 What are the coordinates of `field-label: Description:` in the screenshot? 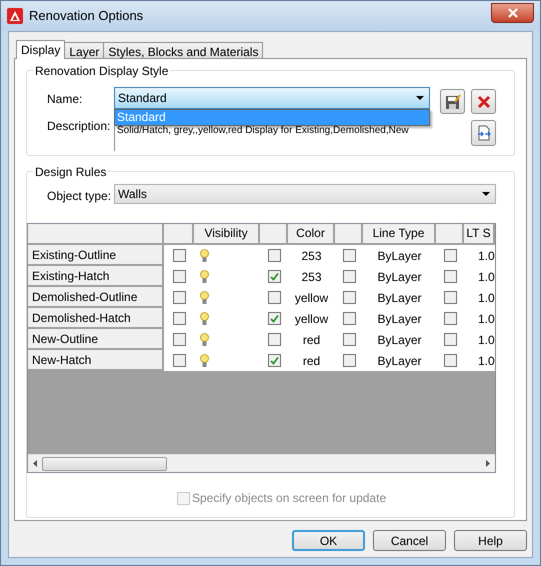 It's located at (78, 126).